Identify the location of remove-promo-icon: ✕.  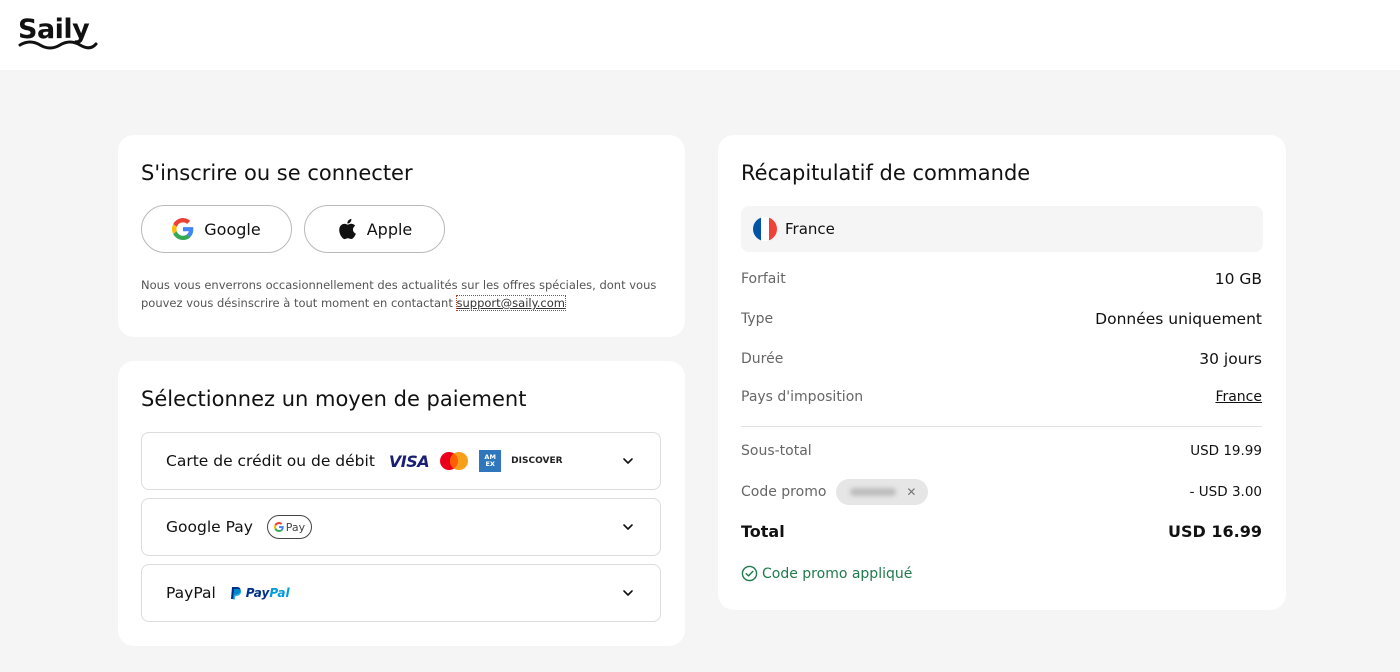
(911, 492).